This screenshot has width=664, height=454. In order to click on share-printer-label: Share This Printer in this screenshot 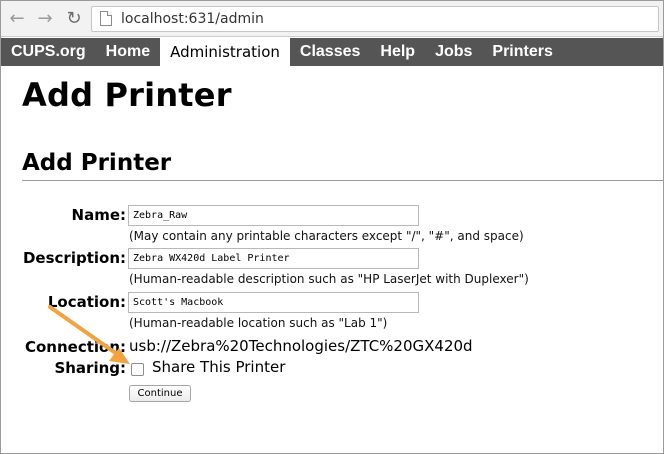, I will do `click(218, 367)`.